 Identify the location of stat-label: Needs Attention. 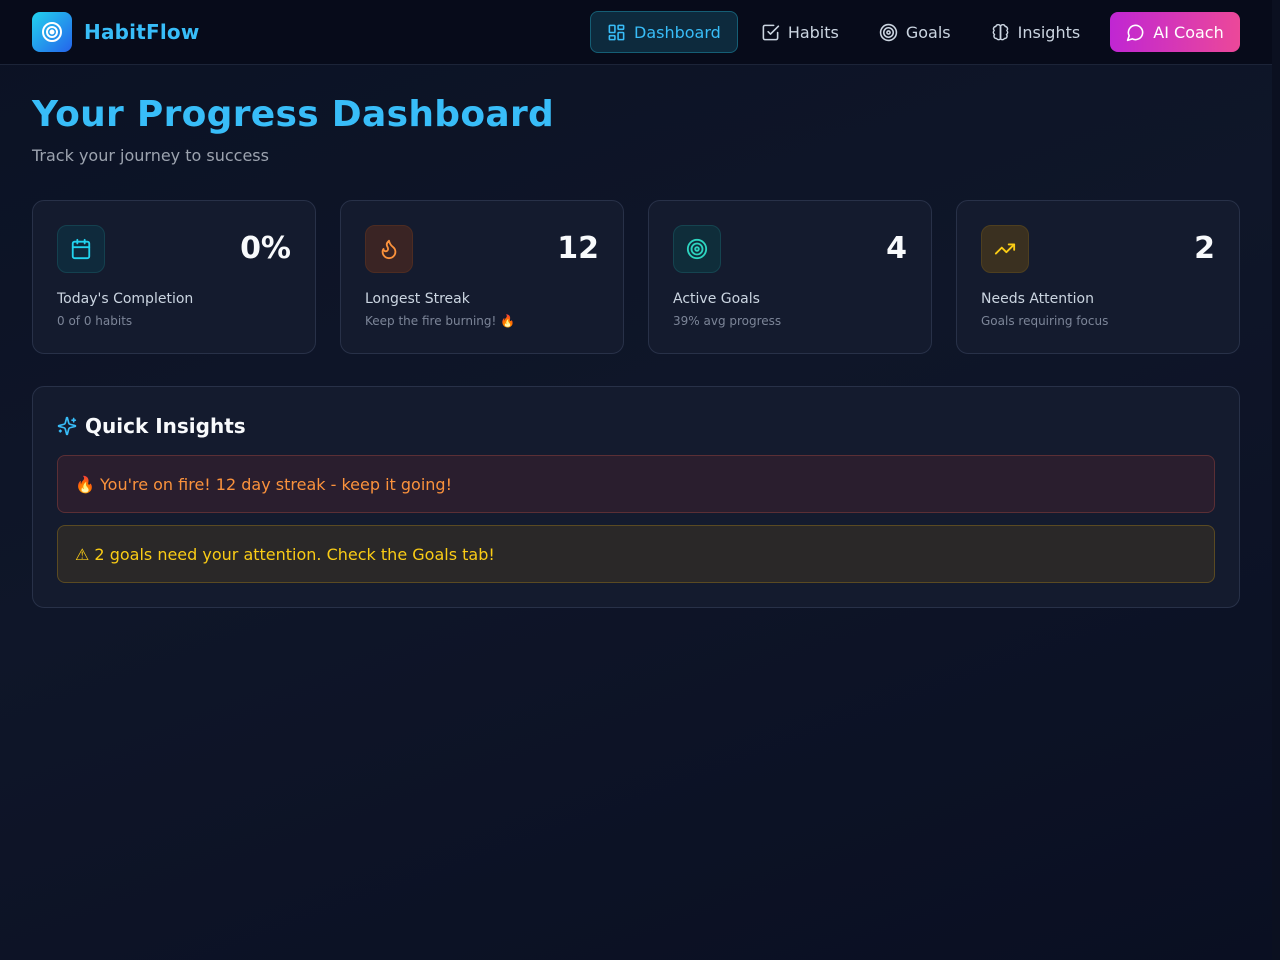
(1037, 299).